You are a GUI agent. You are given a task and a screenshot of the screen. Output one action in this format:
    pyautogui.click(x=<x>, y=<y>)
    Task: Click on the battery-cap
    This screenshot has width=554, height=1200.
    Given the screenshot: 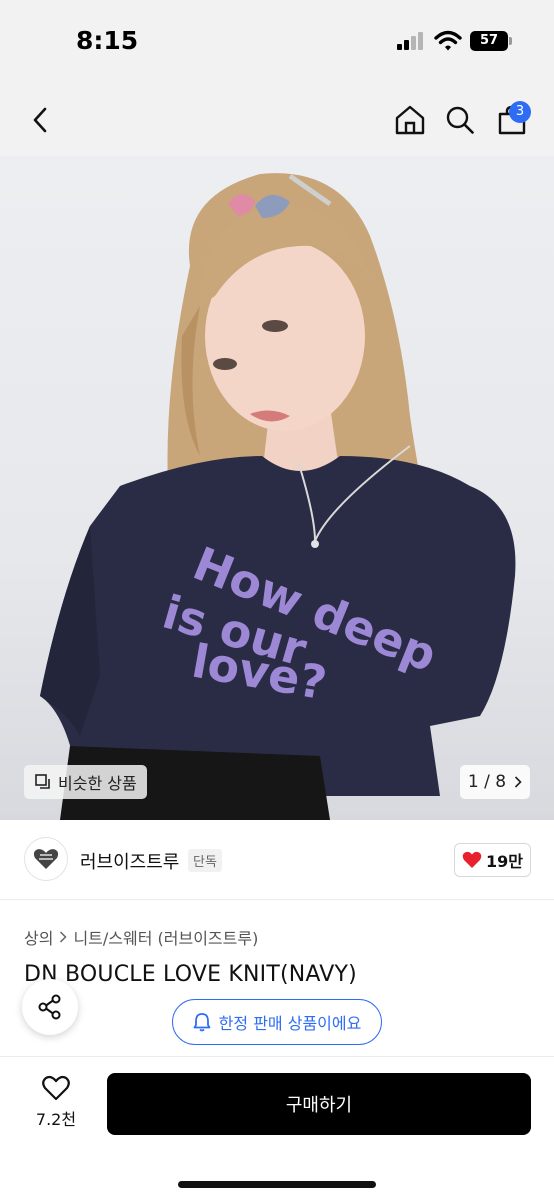 What is the action you would take?
    pyautogui.click(x=510, y=41)
    